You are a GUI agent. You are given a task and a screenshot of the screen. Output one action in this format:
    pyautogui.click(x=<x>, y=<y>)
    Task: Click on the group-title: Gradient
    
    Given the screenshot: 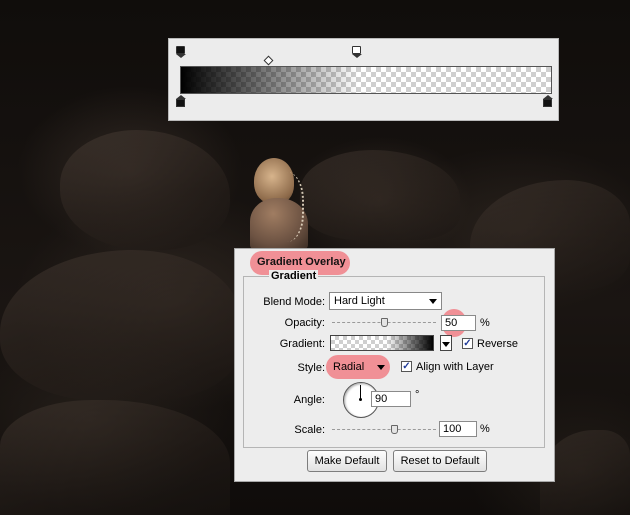 What is the action you would take?
    pyautogui.click(x=294, y=276)
    